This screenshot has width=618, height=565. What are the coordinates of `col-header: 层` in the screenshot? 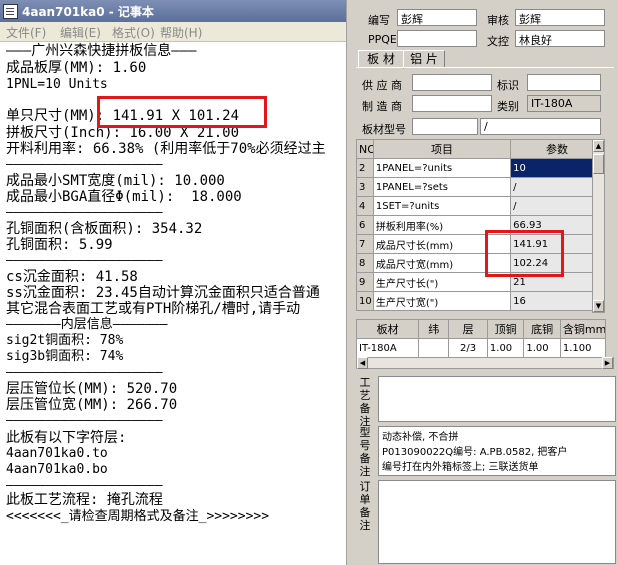 It's located at (468, 329).